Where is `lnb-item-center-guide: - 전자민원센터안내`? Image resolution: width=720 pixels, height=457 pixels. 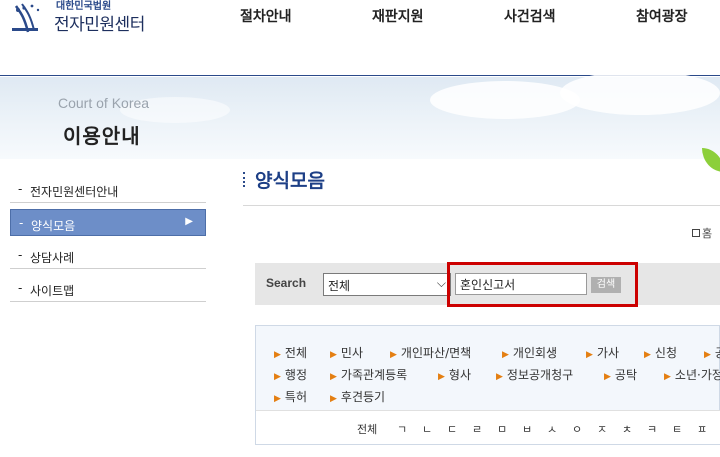
lnb-item-center-guide: - 전자민원센터안내 is located at coordinates (108, 189).